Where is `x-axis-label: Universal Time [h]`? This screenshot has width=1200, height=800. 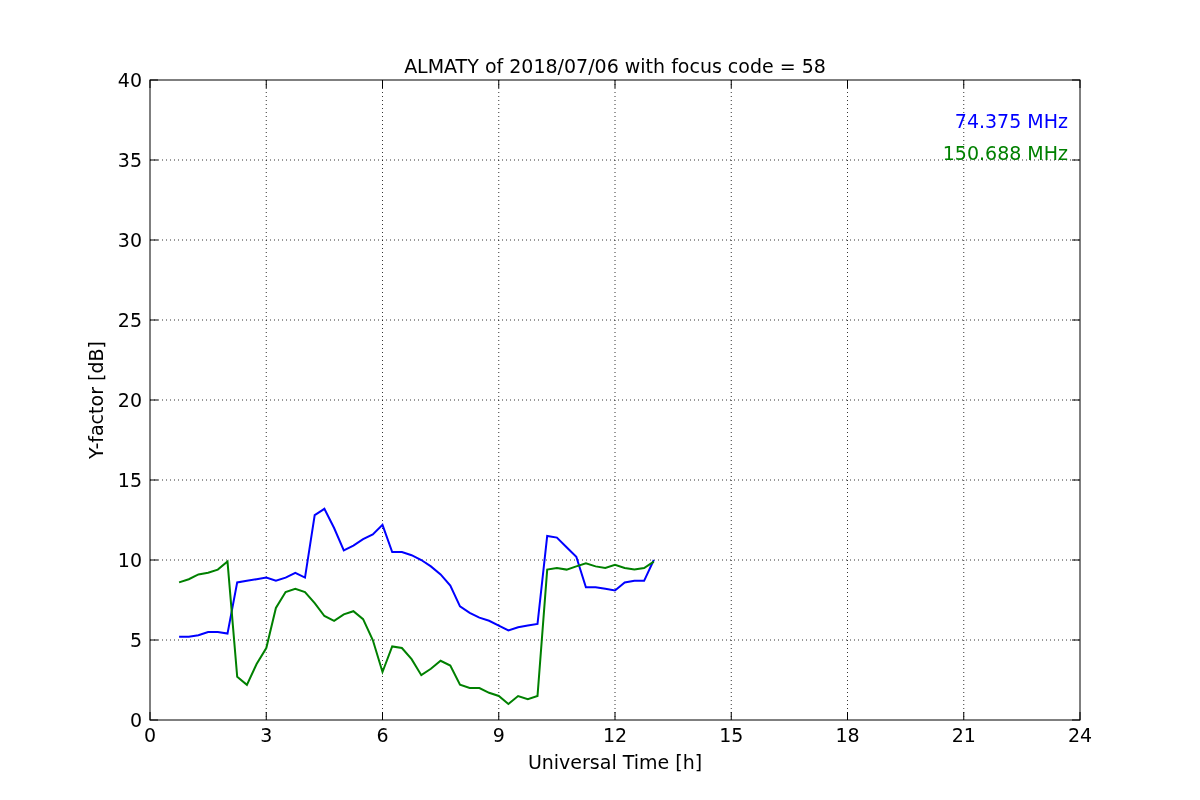
x-axis-label: Universal Time [h] is located at coordinates (615, 762).